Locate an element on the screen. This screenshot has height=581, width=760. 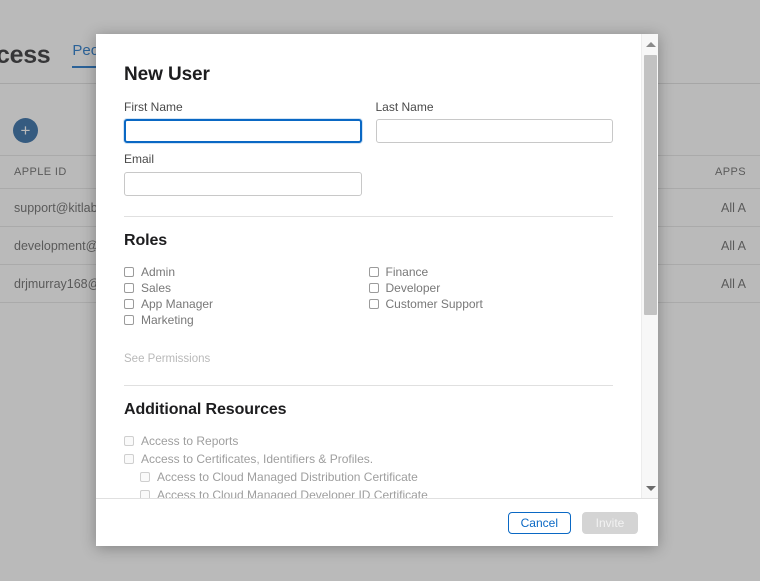
scrollbar-thumb is located at coordinates (650, 185).